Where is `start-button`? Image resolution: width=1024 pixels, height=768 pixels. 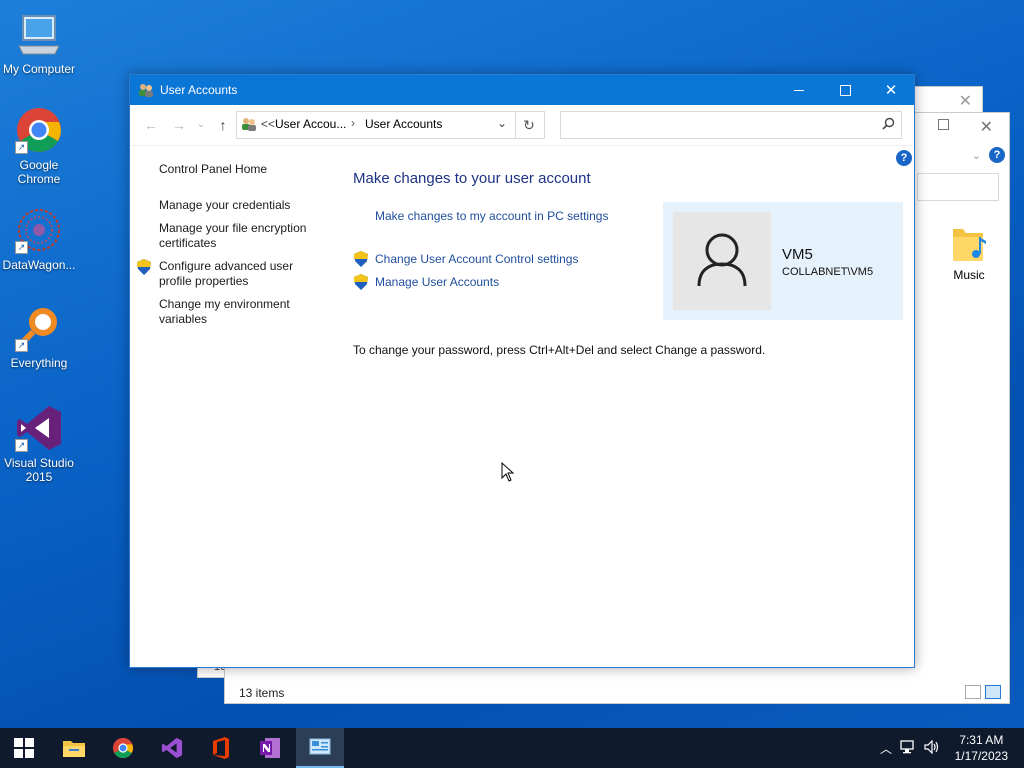
start-button is located at coordinates (24, 748).